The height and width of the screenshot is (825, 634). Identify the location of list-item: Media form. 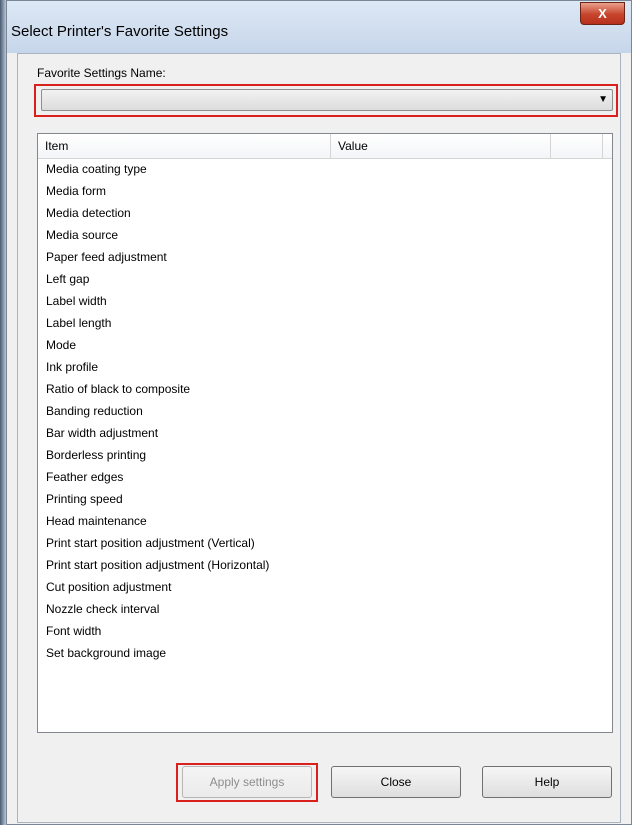
(72, 191).